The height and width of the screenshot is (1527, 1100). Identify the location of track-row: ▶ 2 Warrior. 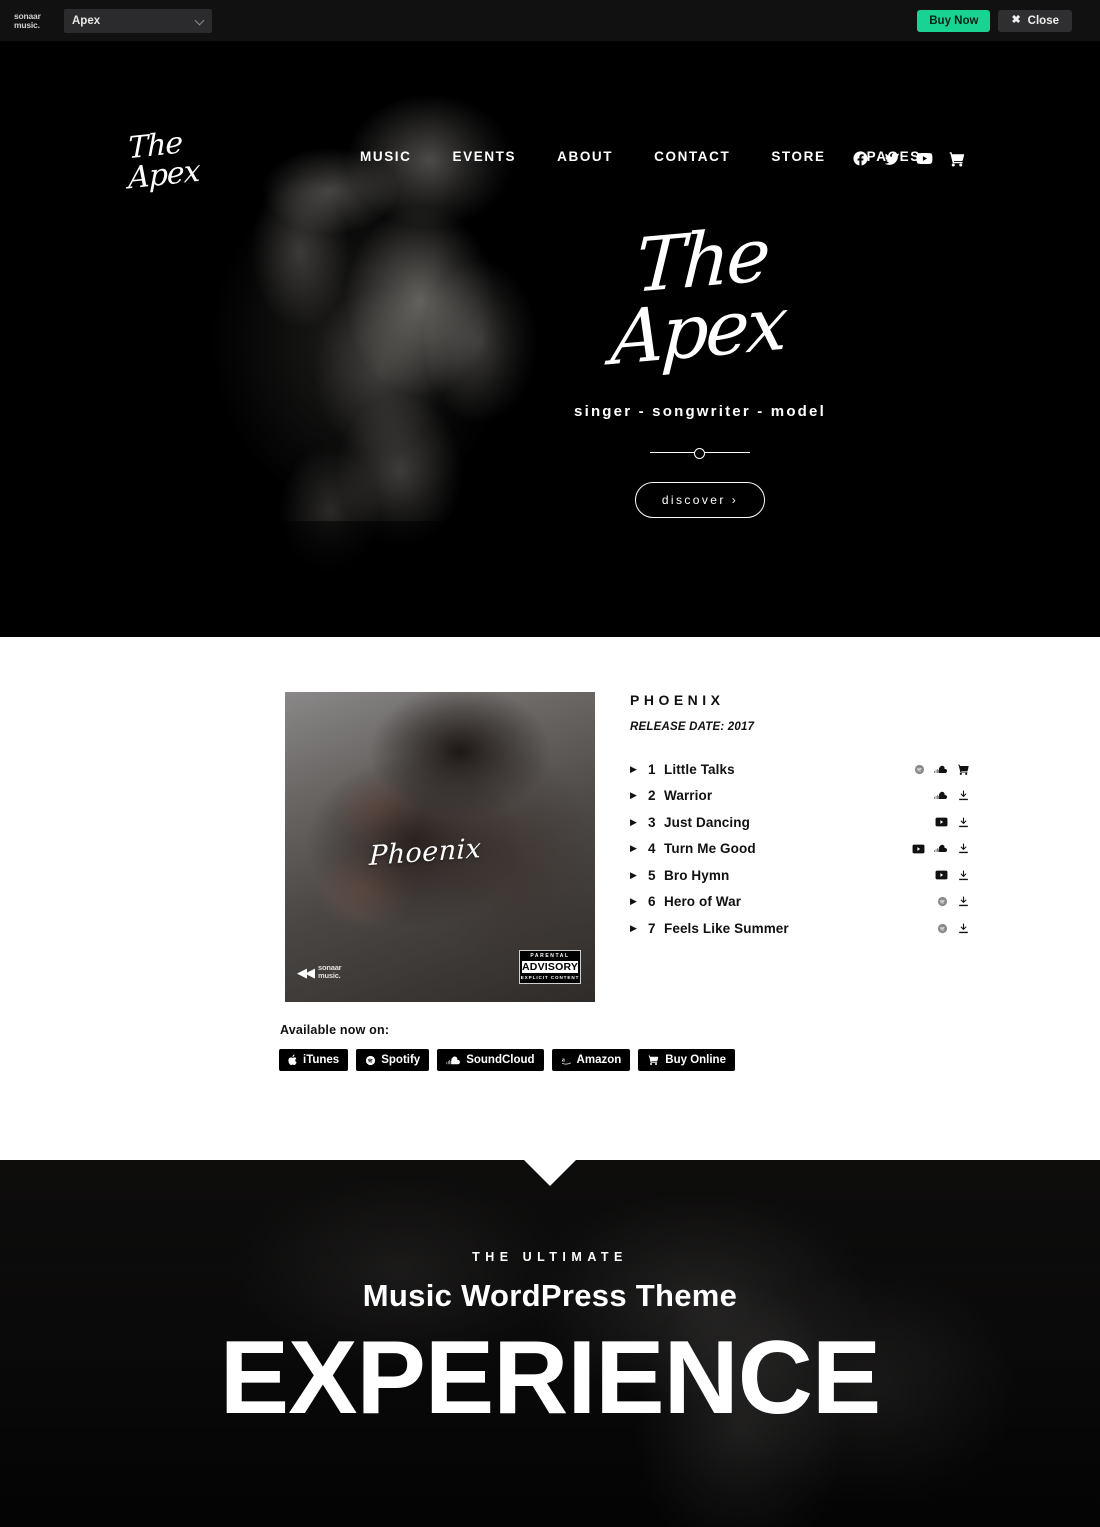
(800, 796).